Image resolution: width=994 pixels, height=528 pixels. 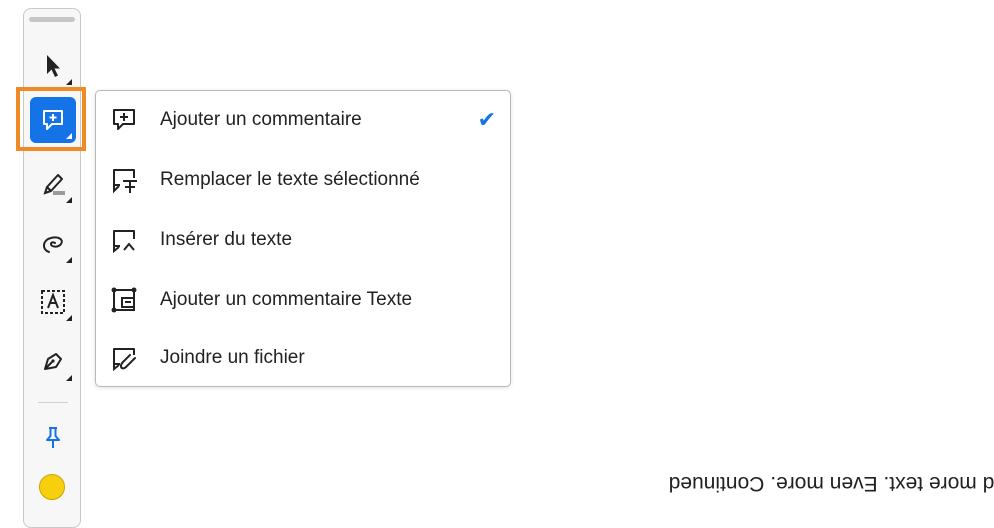 What do you see at coordinates (261, 119) in the screenshot?
I see `menu-item-label: Ajouter un commentaire` at bounding box center [261, 119].